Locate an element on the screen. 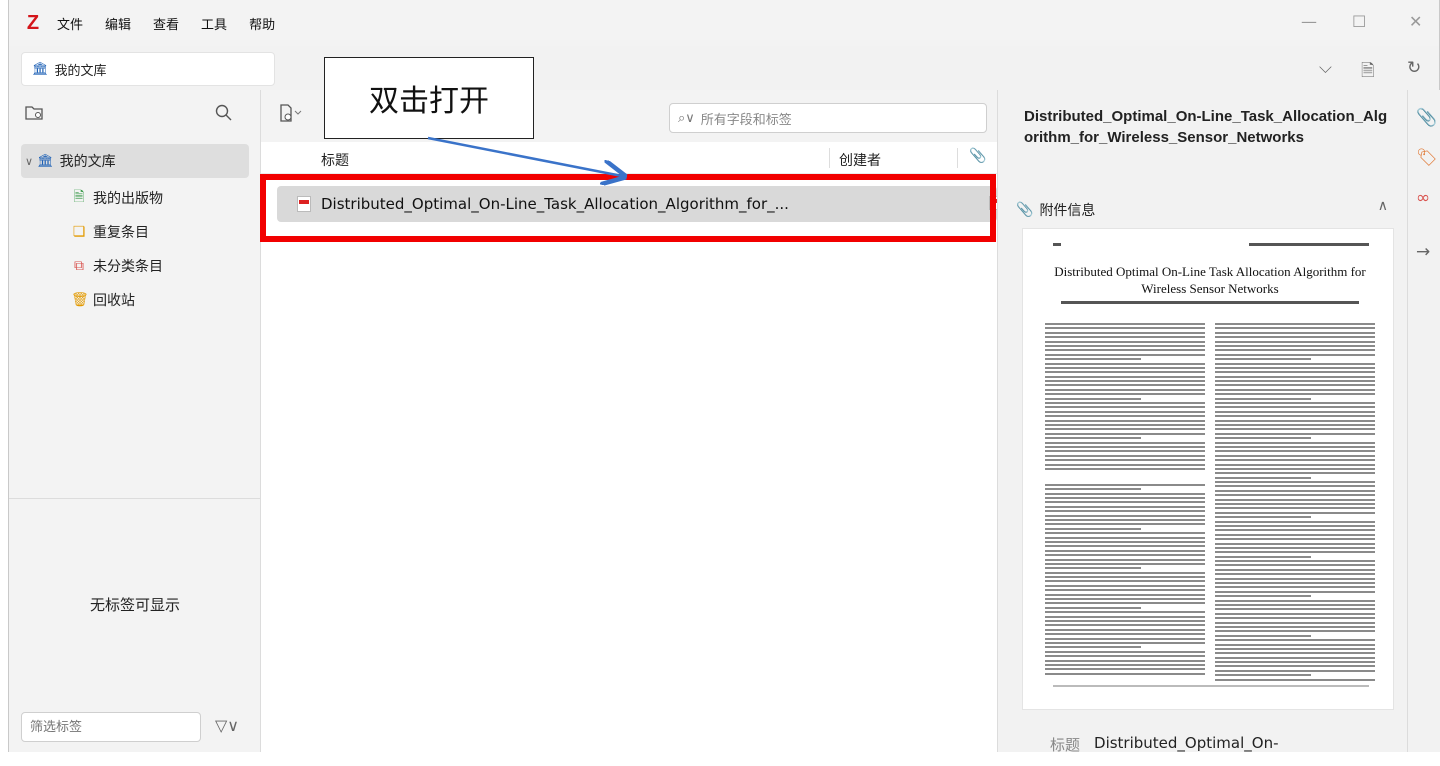  menu-file: 文件 is located at coordinates (70, 23).